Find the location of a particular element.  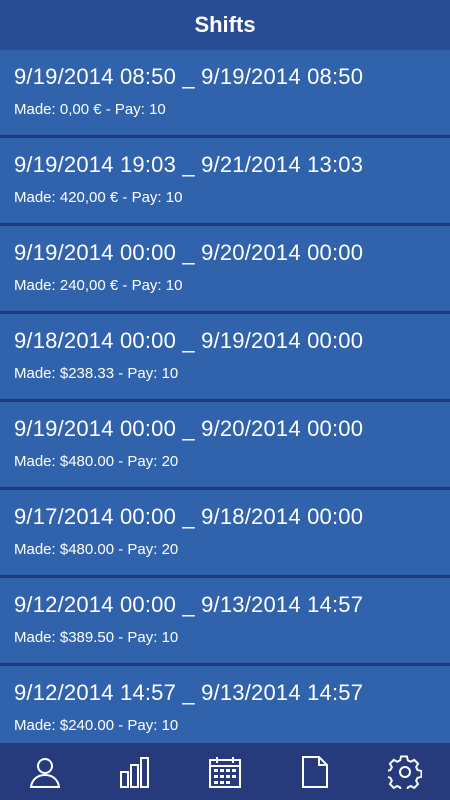

shift-range: 9/19/2014 19:03 _ 9/21/2014 13:03 is located at coordinates (189, 164).